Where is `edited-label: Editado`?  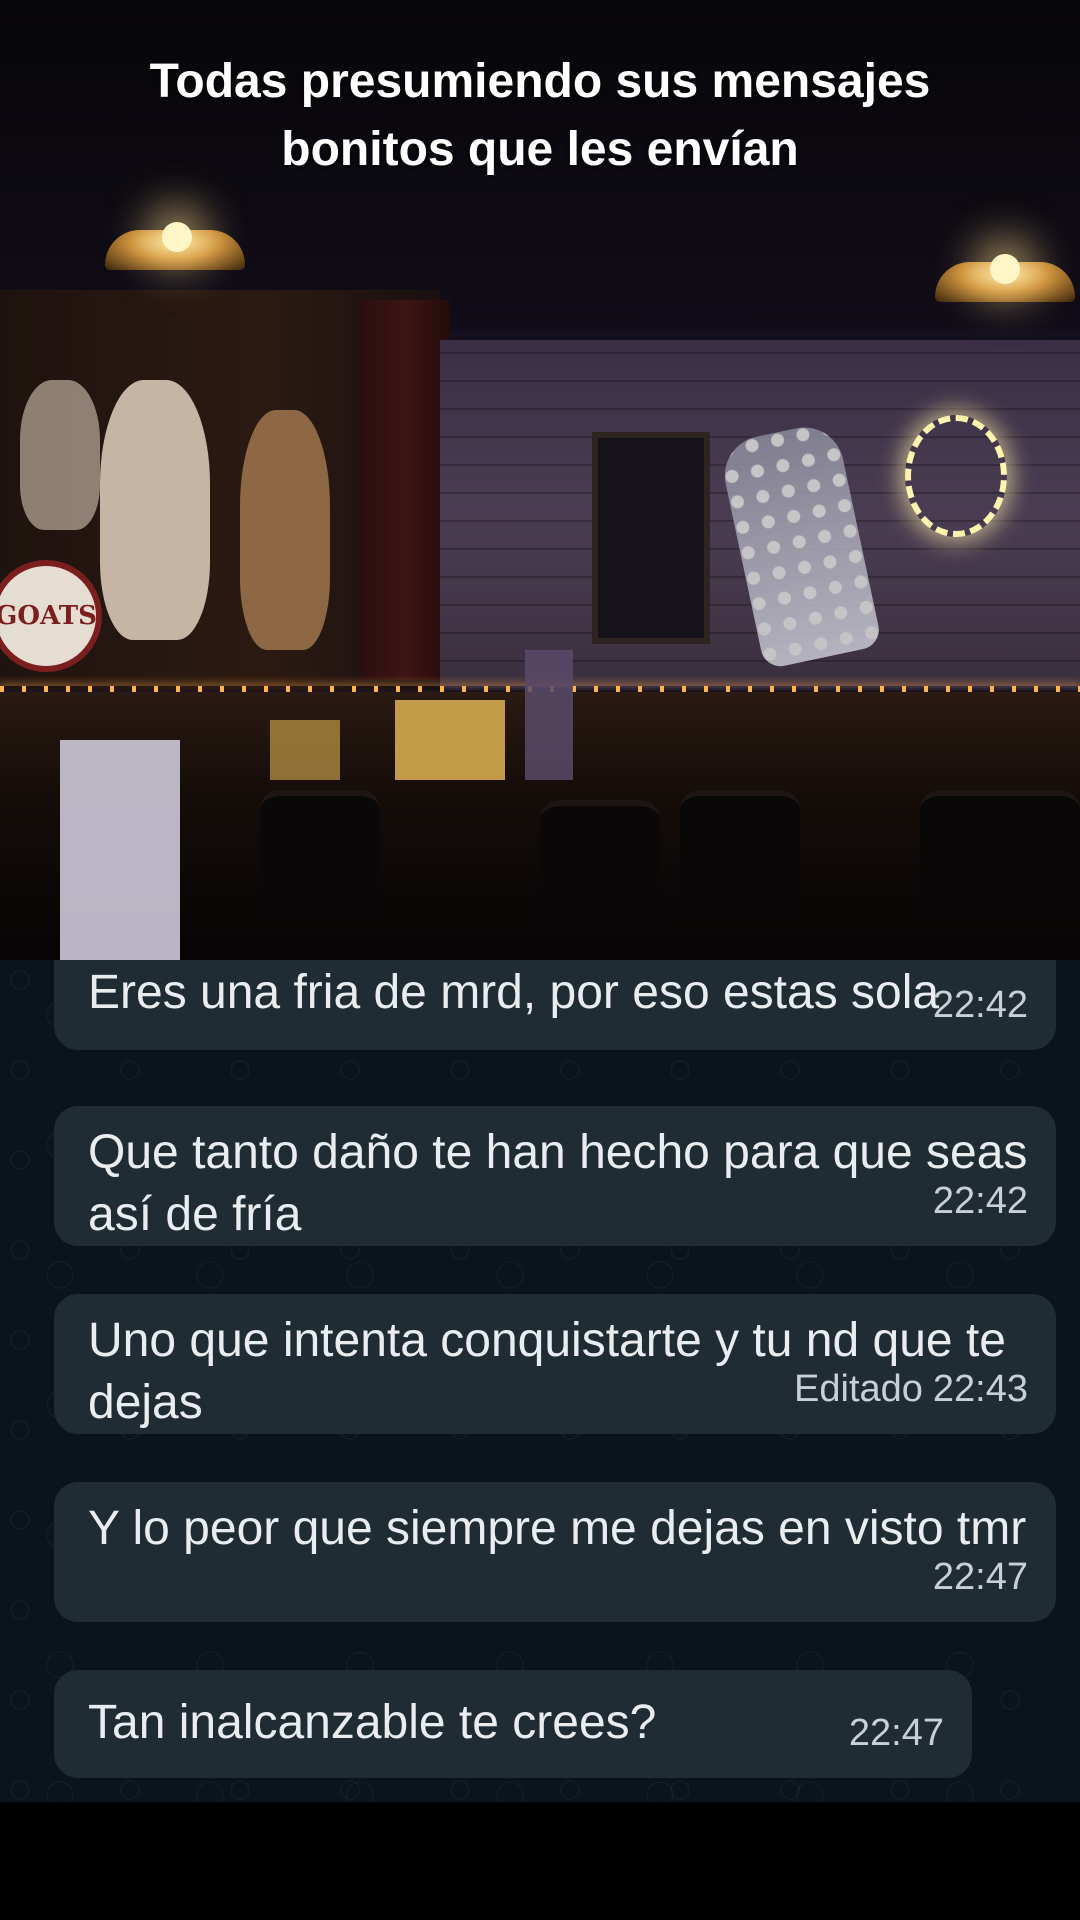
edited-label: Editado is located at coordinates (858, 1389).